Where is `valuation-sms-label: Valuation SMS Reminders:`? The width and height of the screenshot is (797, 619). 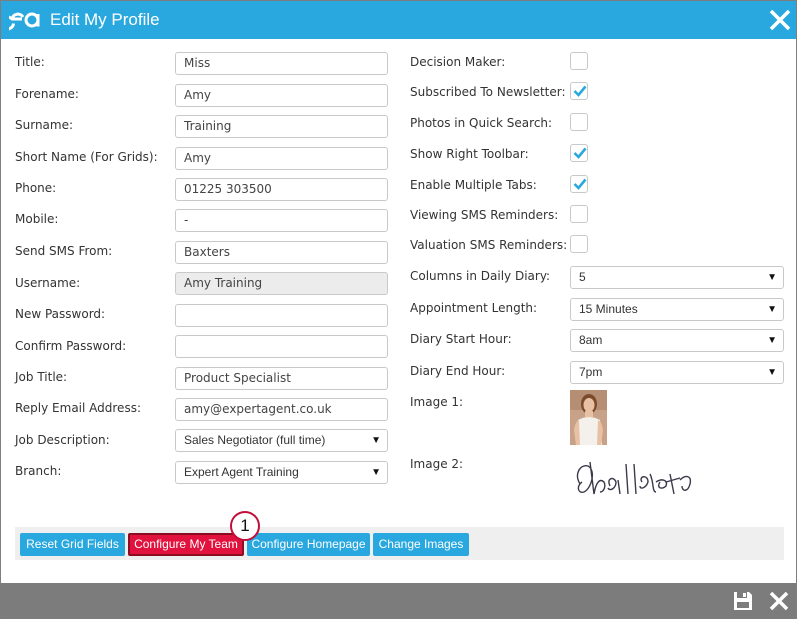
valuation-sms-label: Valuation SMS Reminders: is located at coordinates (489, 245).